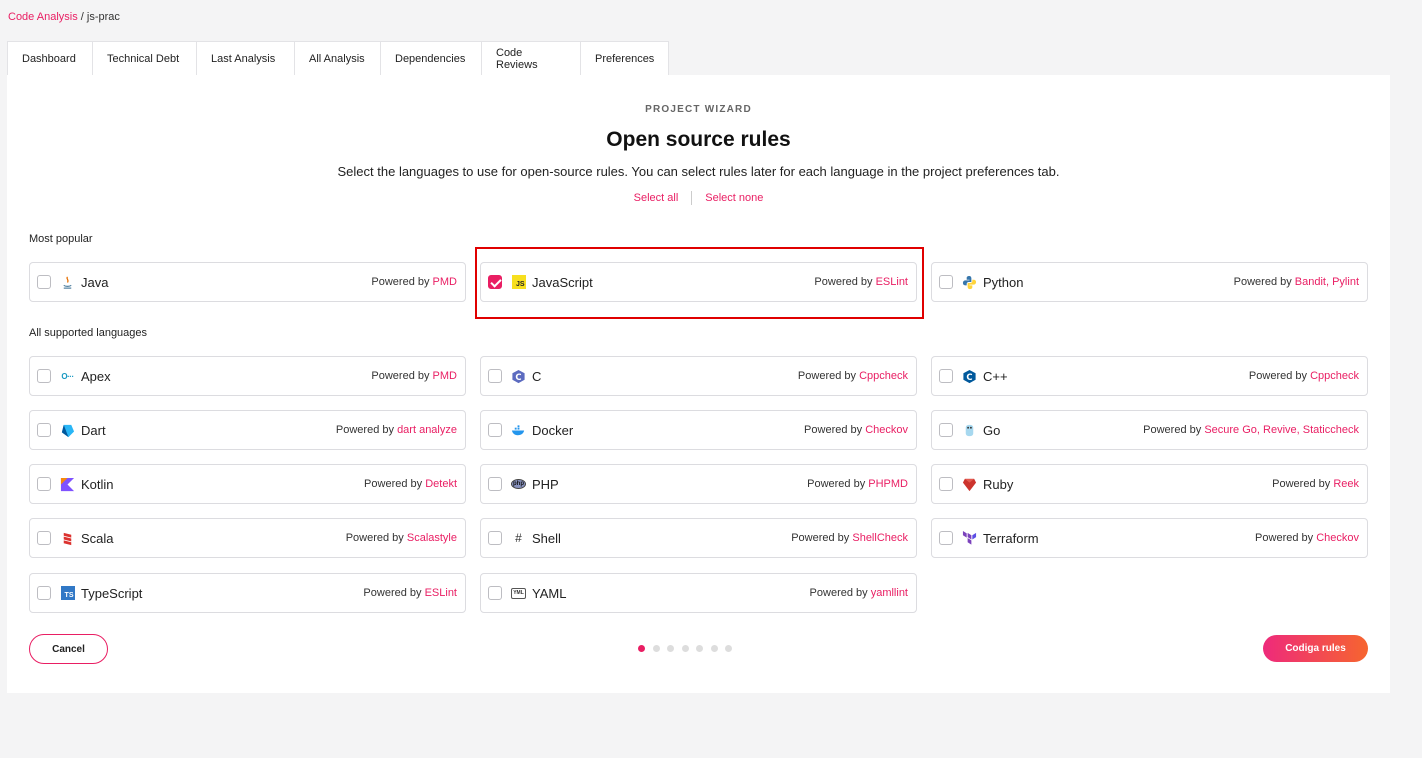 The width and height of the screenshot is (1422, 758). Describe the element at coordinates (247, 593) in the screenshot. I see `language-card-typescript: TS TypeScript Powered by ESLint` at that location.